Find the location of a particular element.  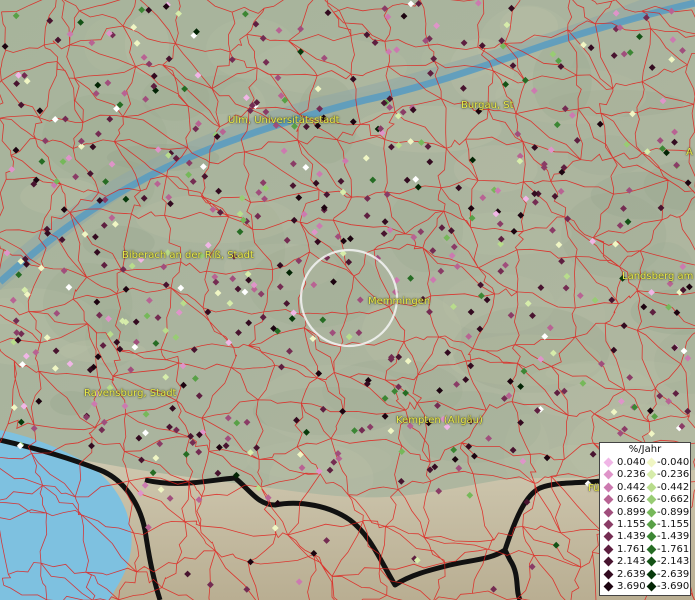

city-label-burgau: Burgau, St is located at coordinates (487, 105).